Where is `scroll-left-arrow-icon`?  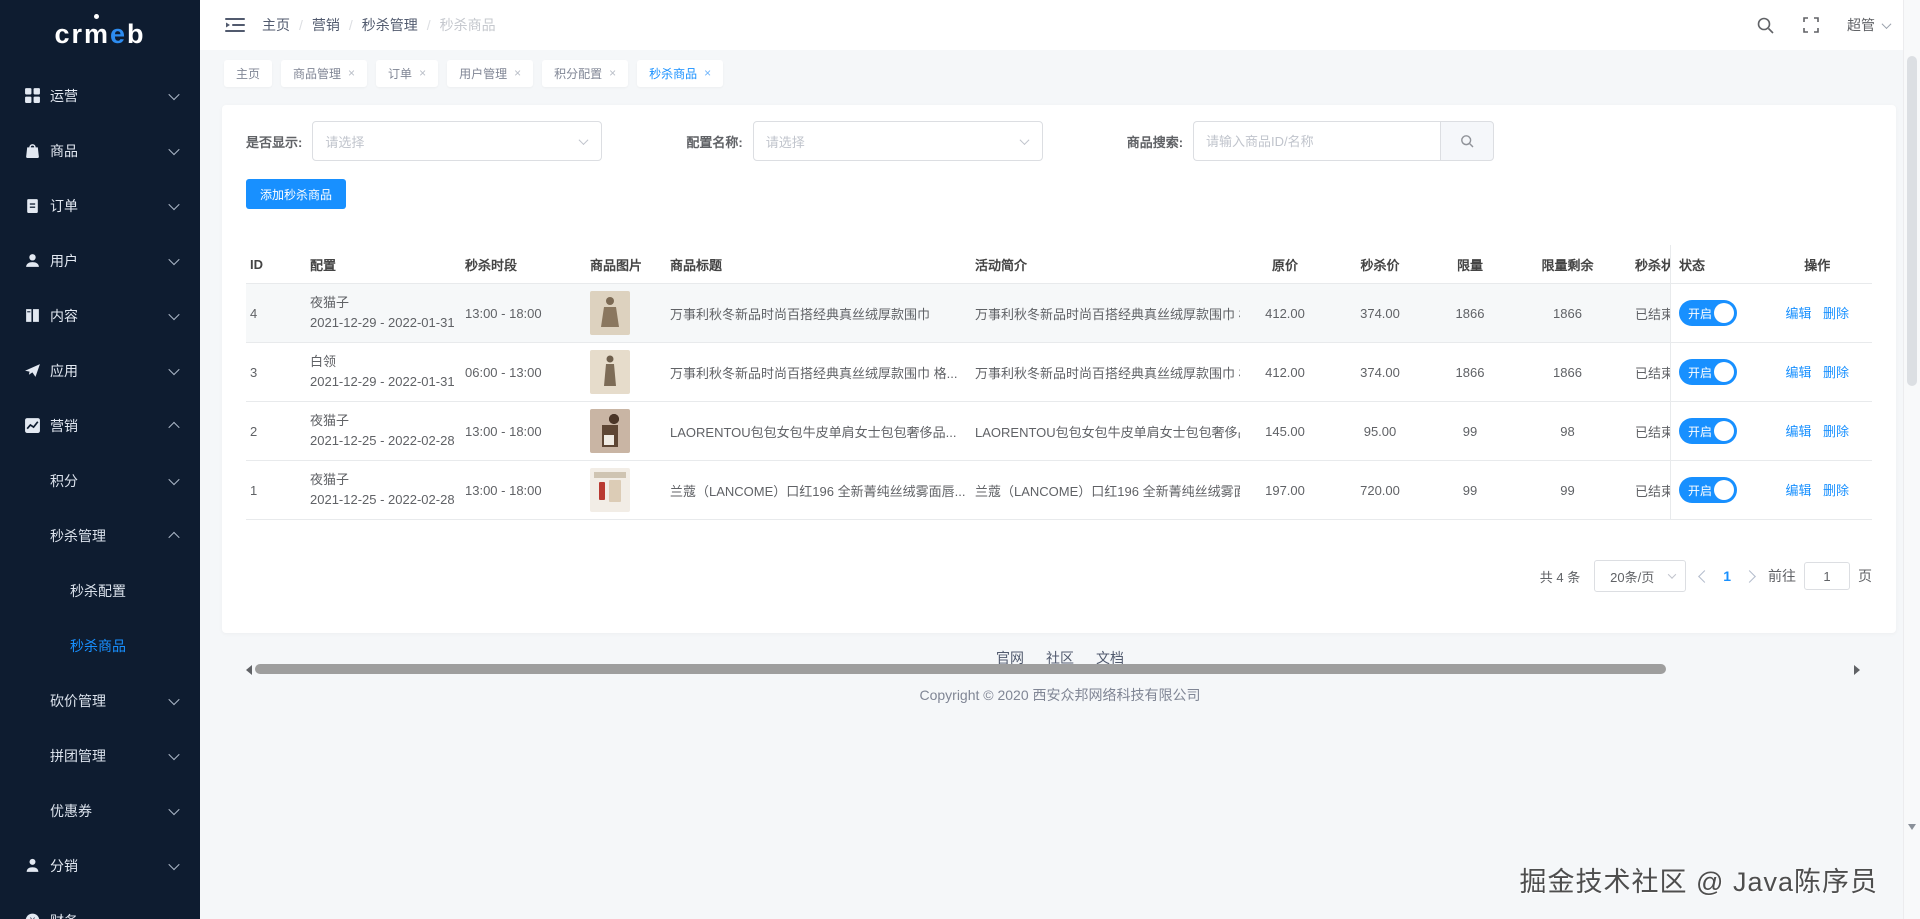 scroll-left-arrow-icon is located at coordinates (249, 670).